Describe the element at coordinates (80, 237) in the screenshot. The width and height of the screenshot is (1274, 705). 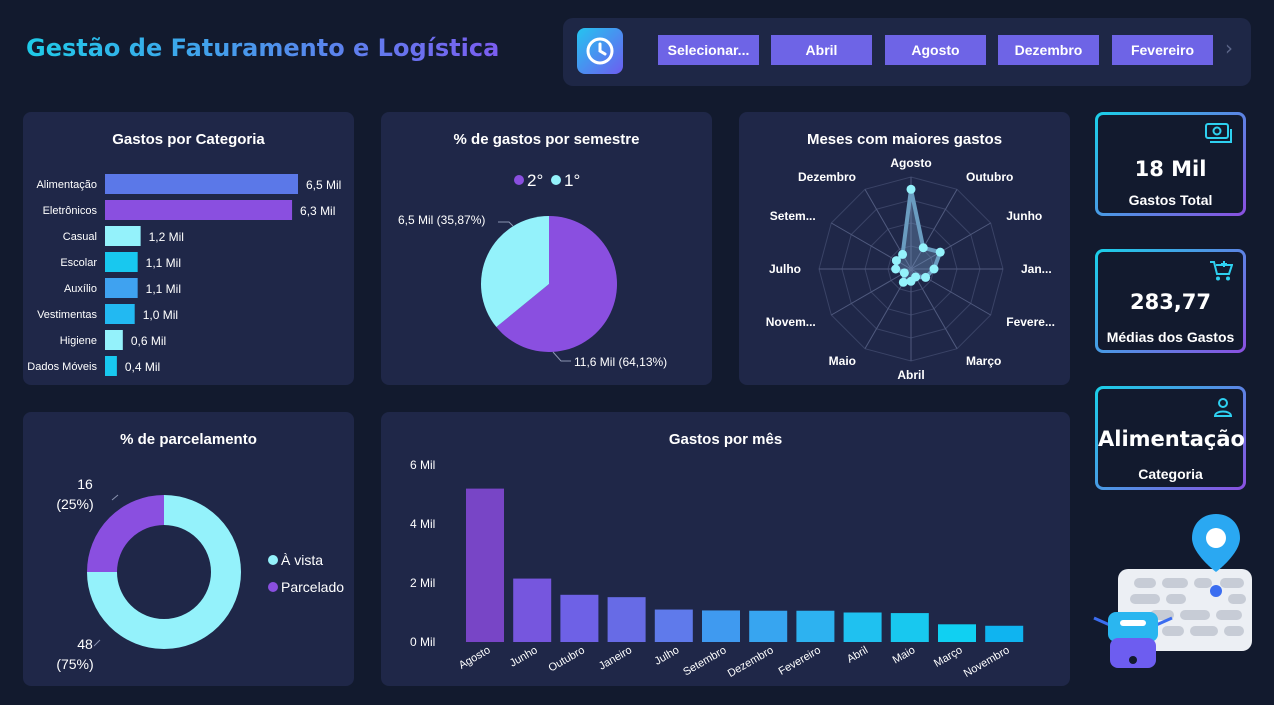
I see `category-label: Casual` at that location.